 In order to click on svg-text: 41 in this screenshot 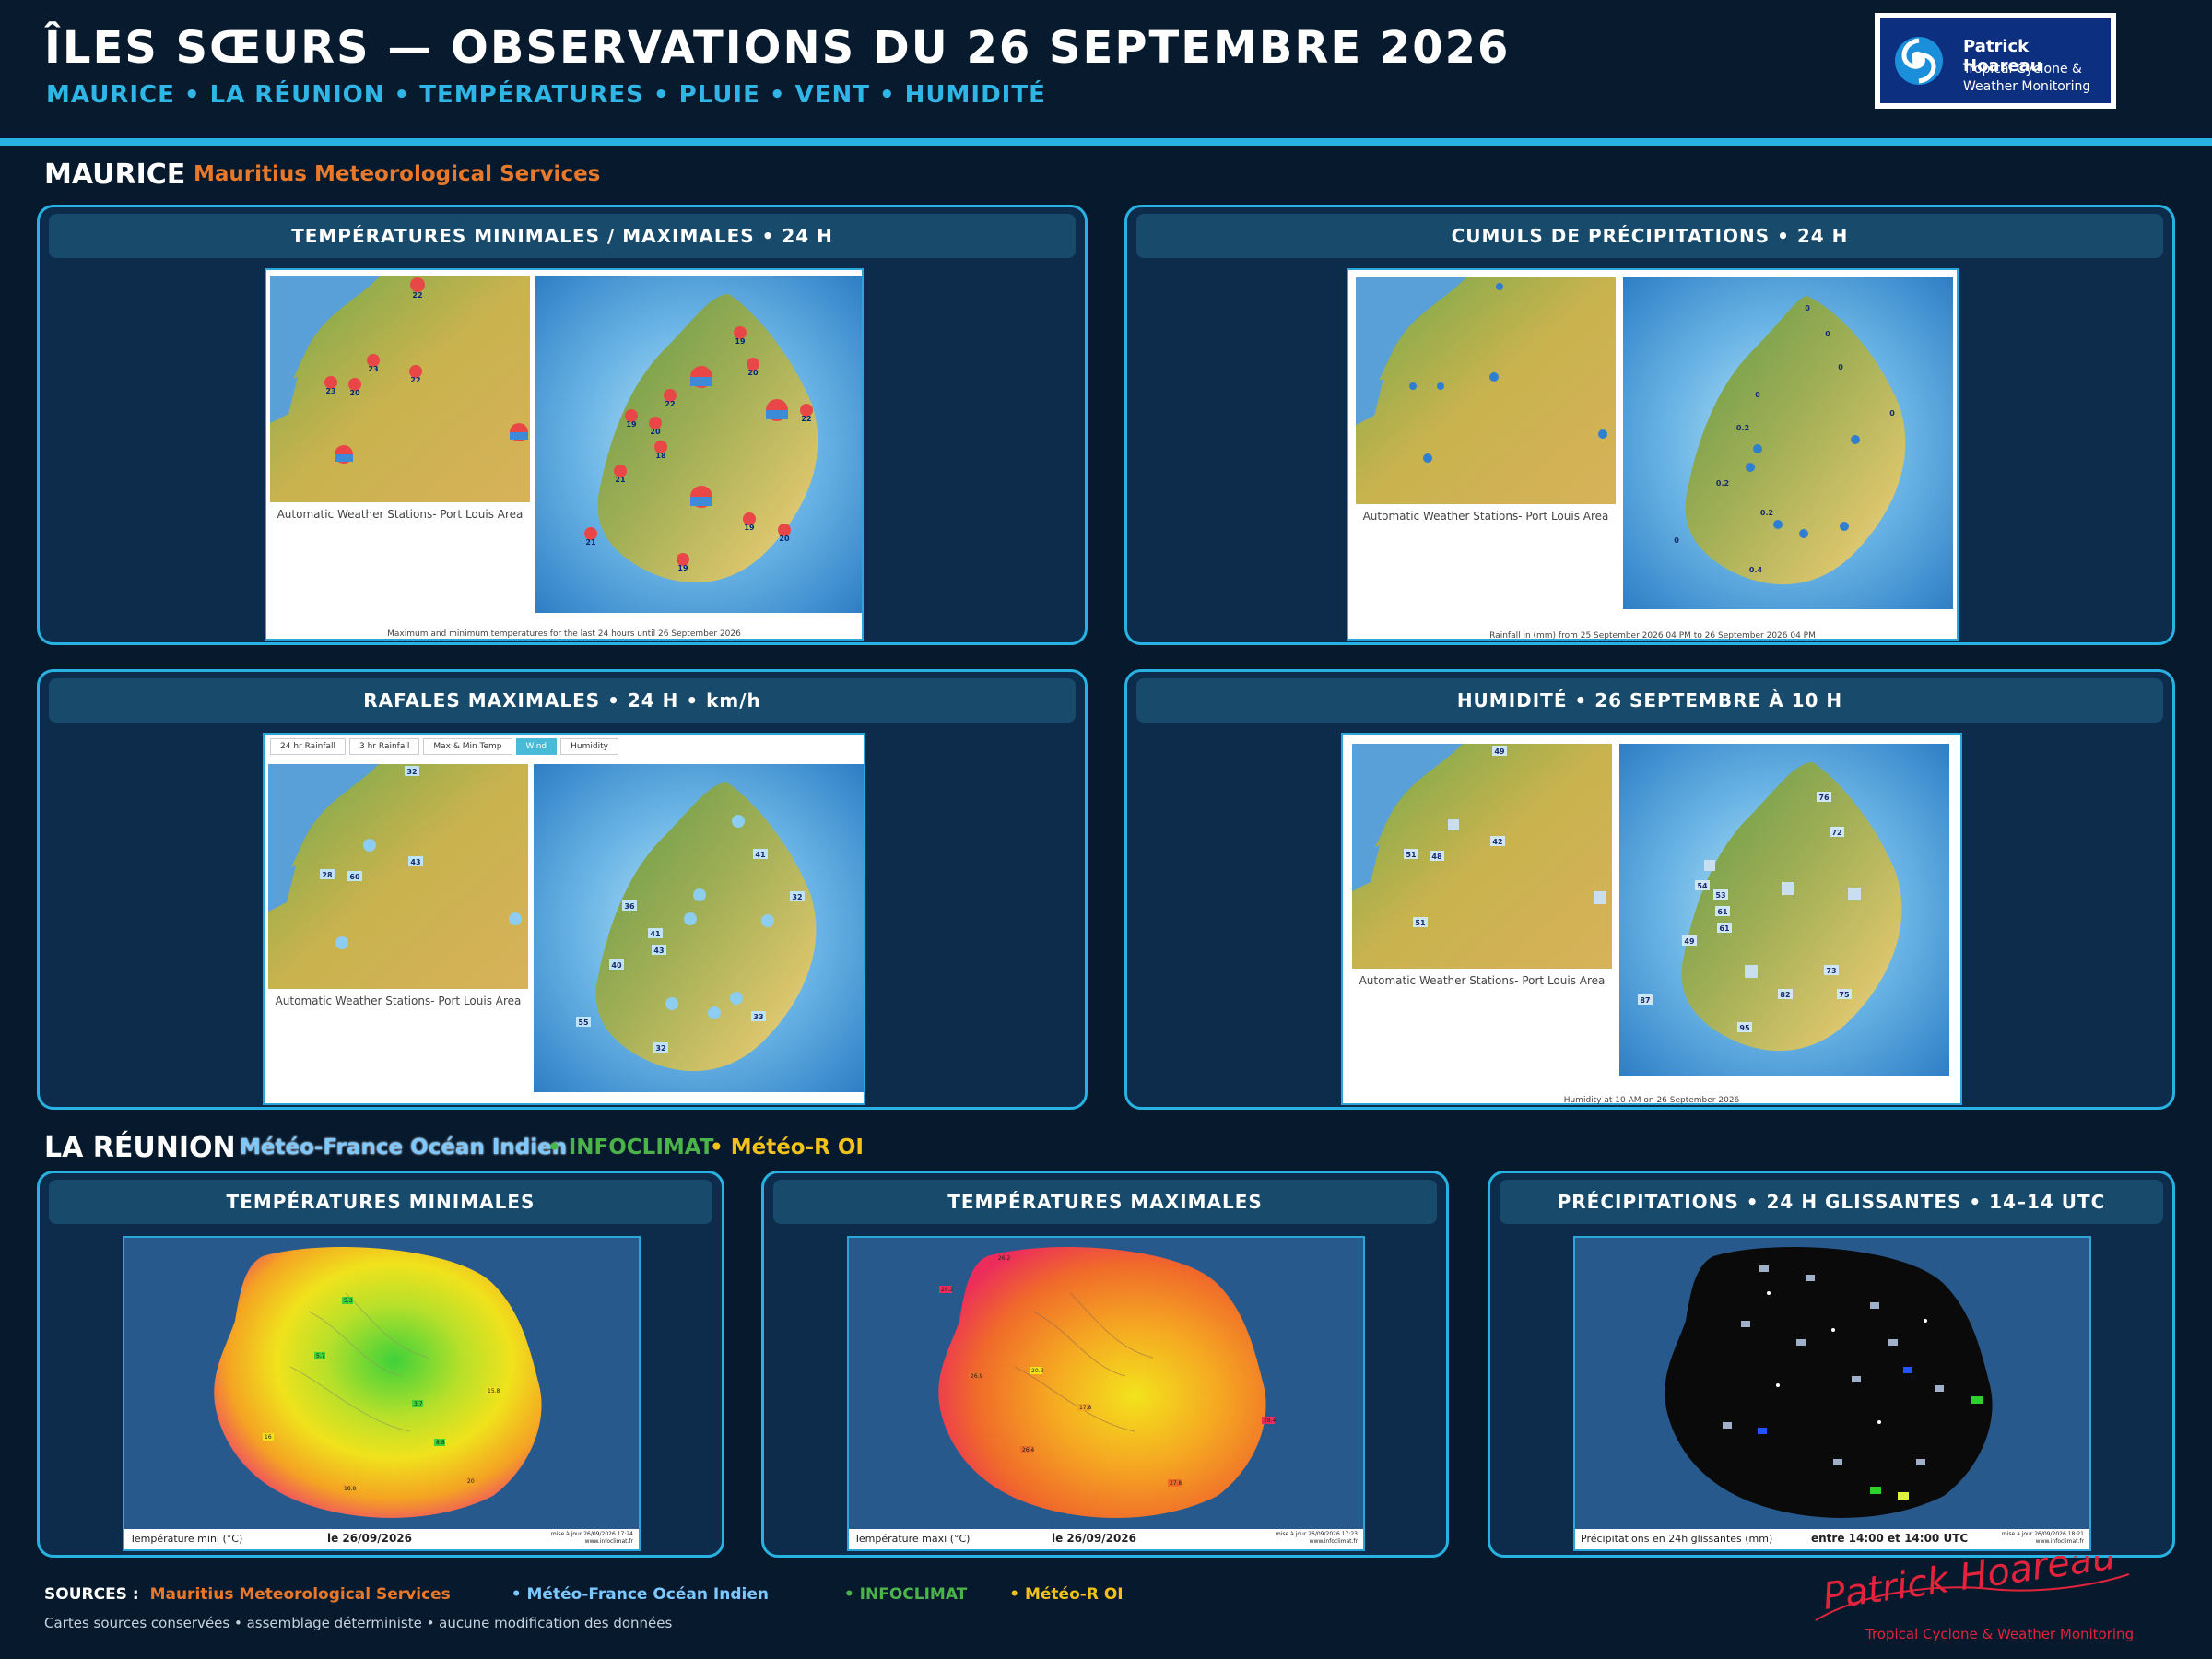, I will do `click(760, 855)`.